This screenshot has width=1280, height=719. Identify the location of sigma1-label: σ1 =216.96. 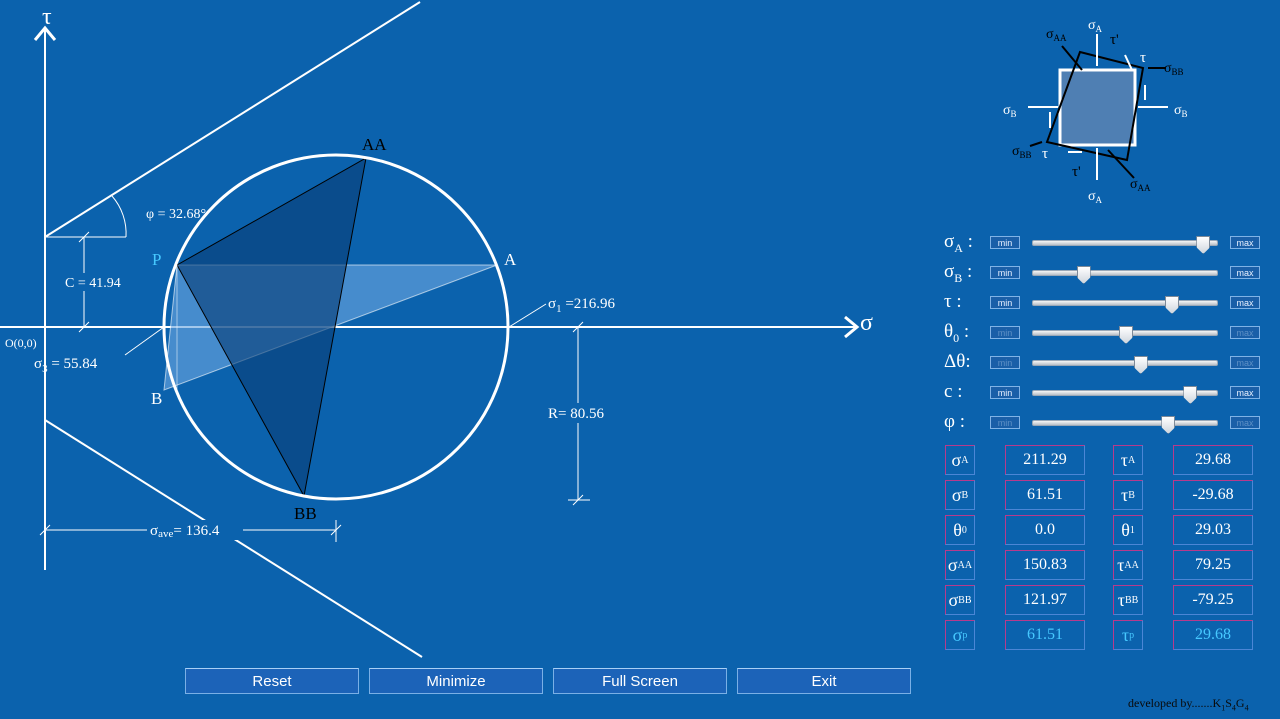
(582, 305).